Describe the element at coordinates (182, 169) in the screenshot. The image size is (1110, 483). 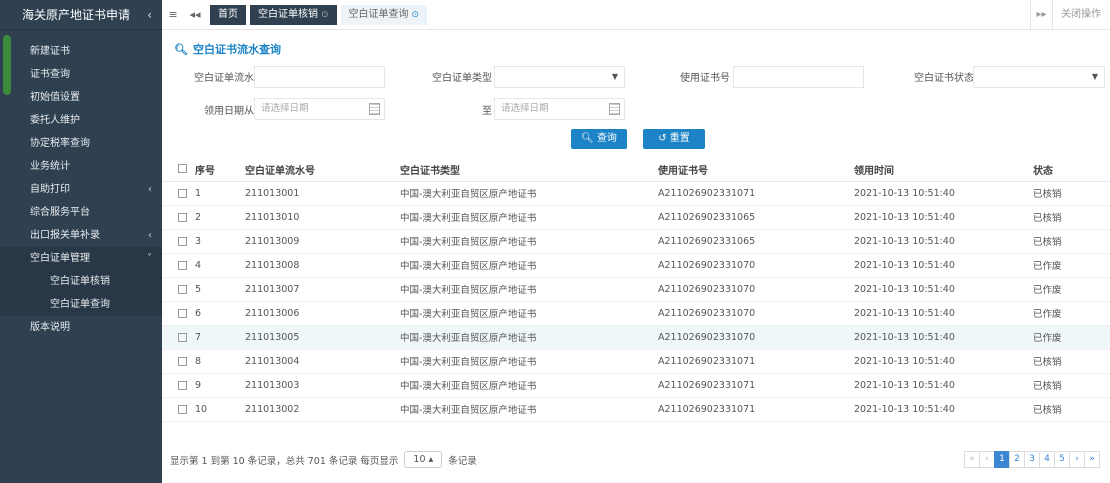
I see `select-all-checkbox` at that location.